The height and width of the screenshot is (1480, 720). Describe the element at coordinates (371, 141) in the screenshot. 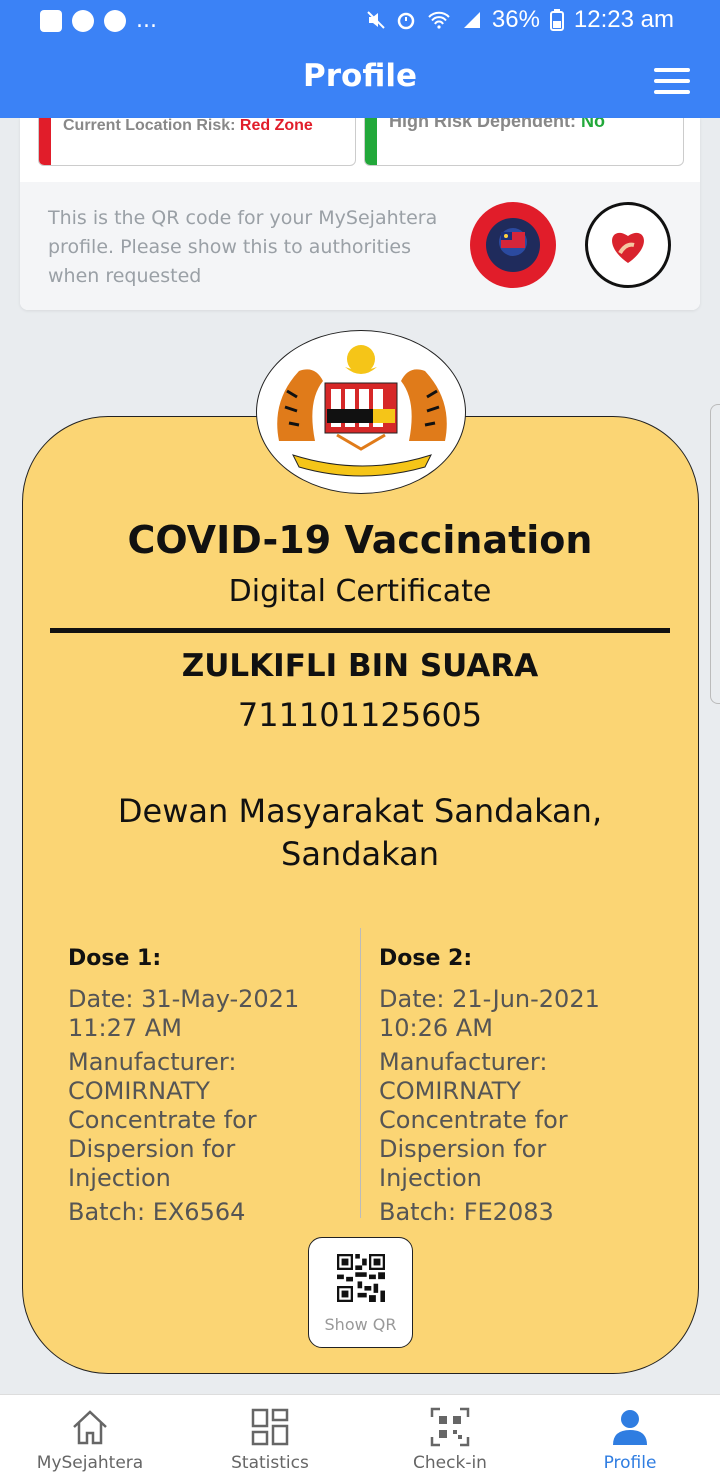

I see `dependent-indicator-bar` at that location.